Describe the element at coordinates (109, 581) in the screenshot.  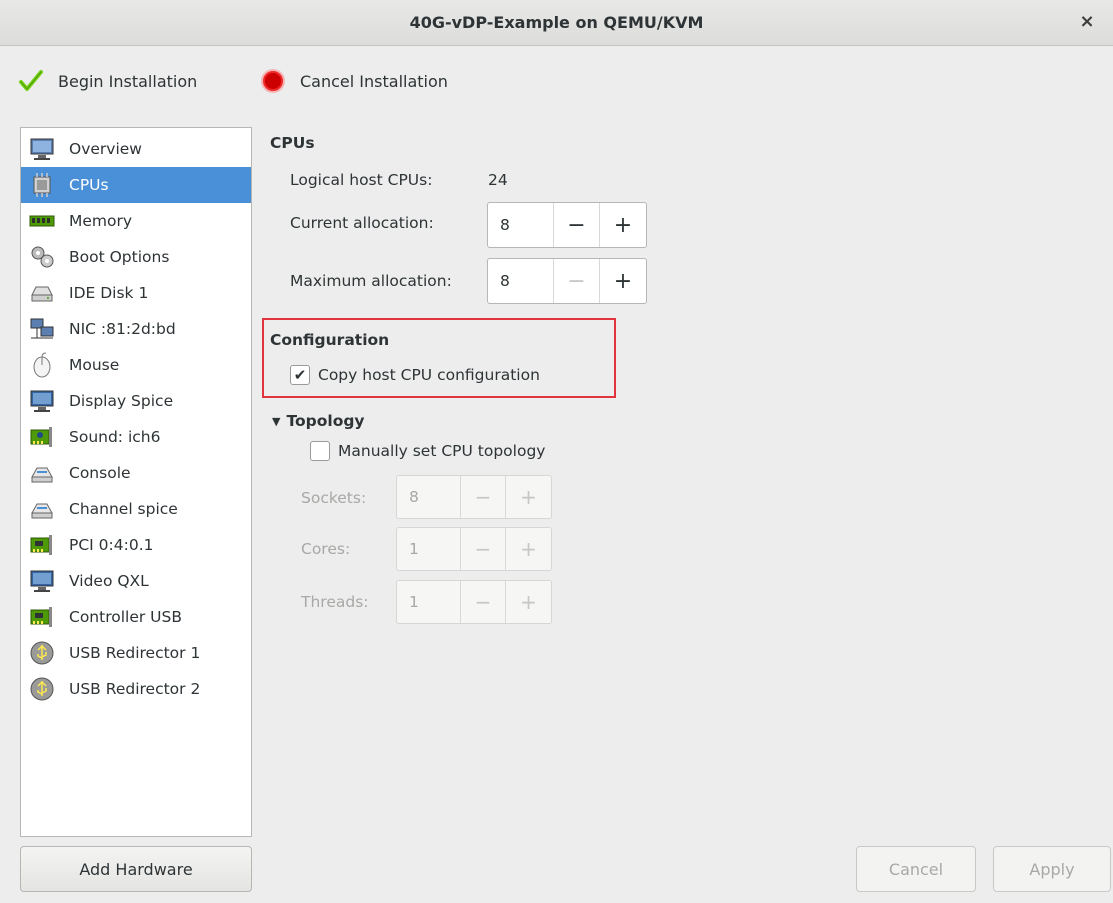
I see `sidebar-item-label: Video QXL` at that location.